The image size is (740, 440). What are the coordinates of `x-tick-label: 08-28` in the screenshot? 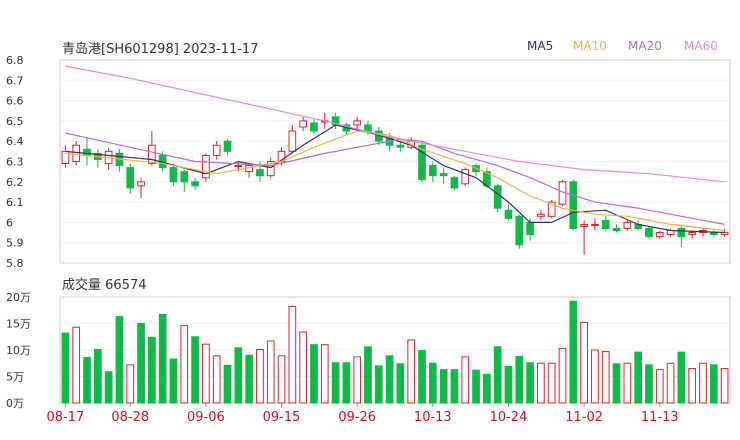 It's located at (130, 417).